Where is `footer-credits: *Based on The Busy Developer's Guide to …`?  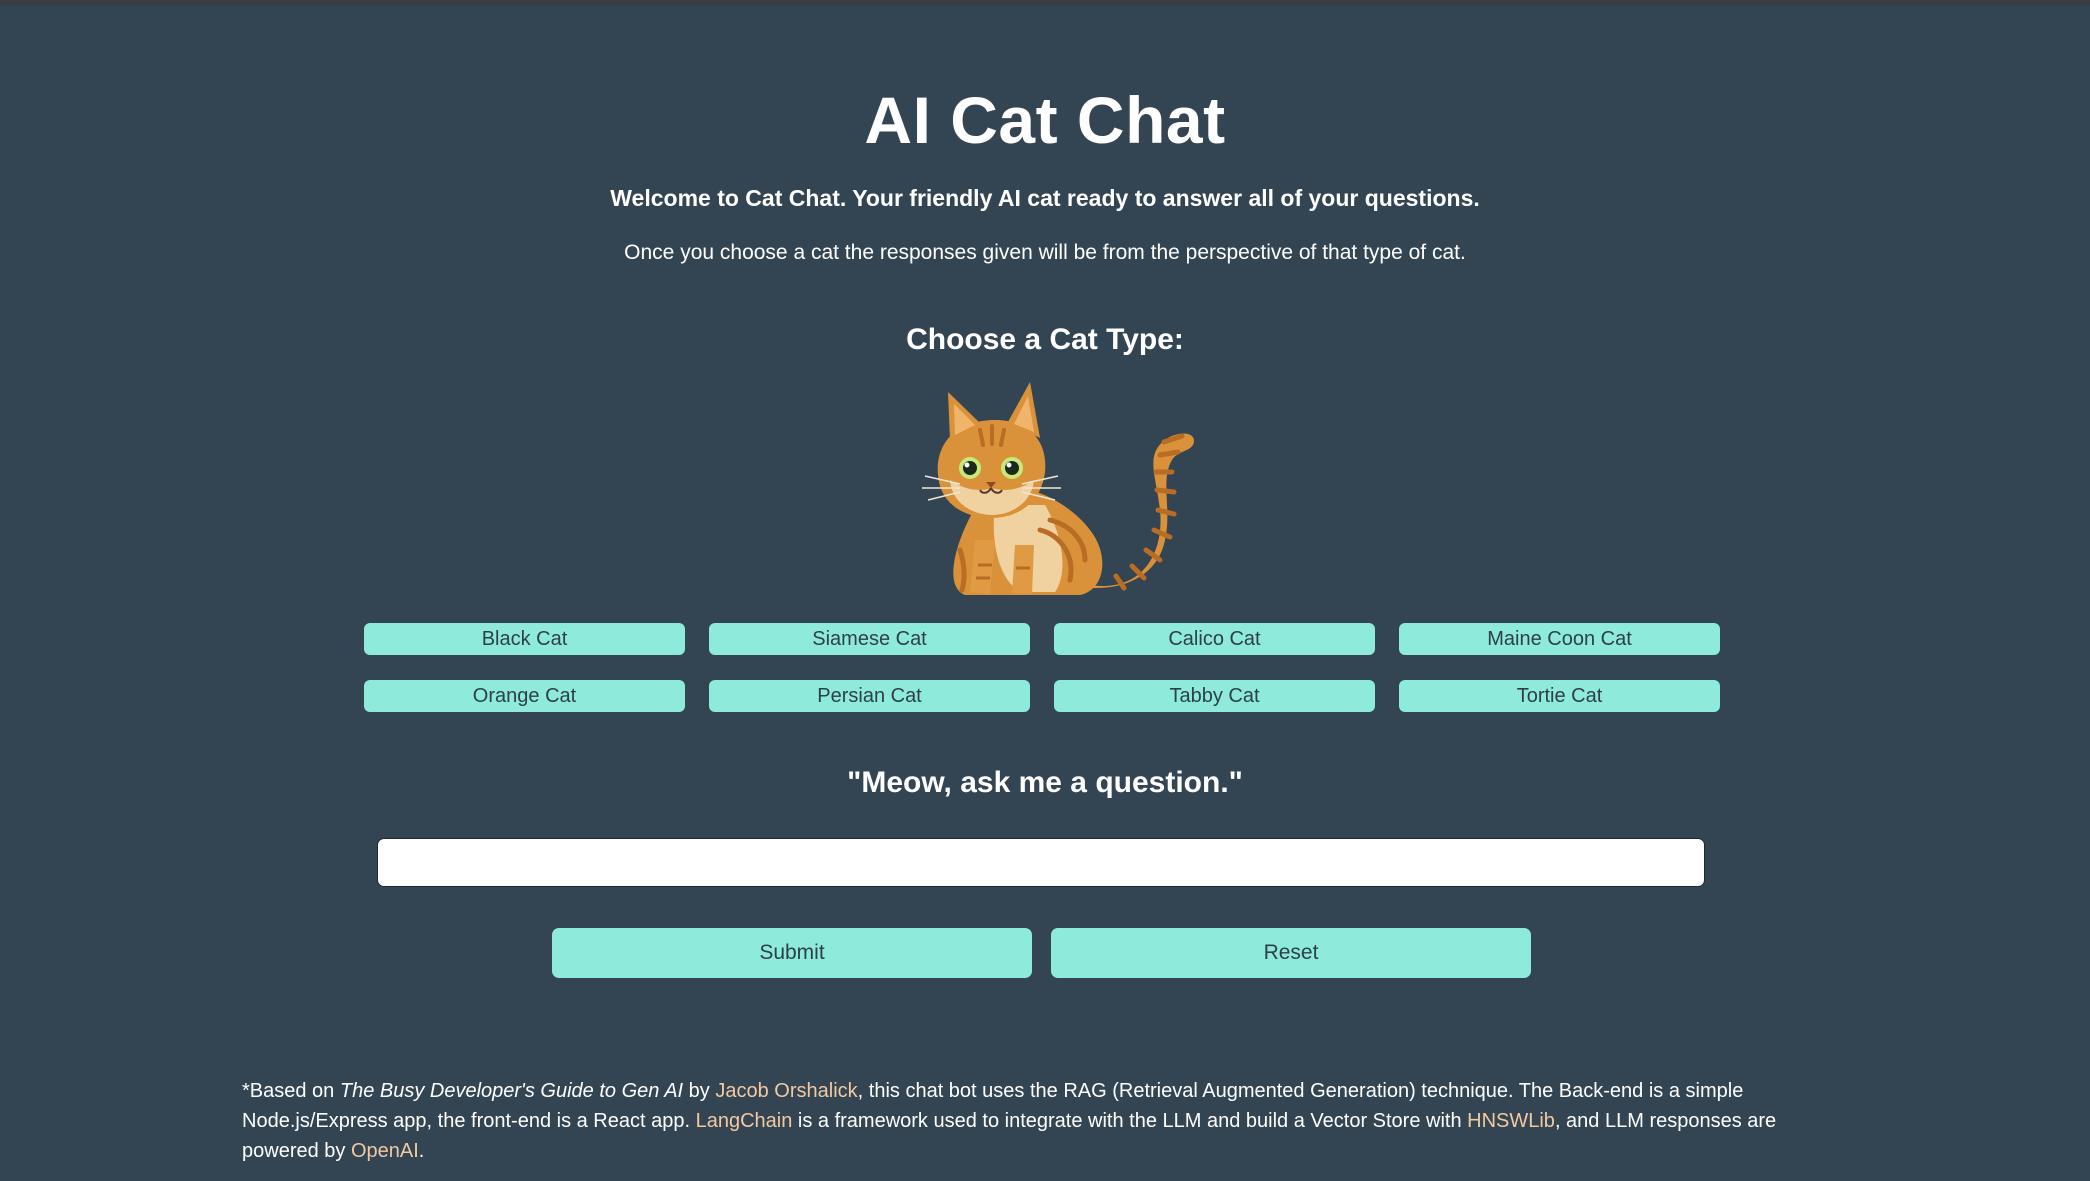
footer-credits: *Based on The Busy Developer's Guide to … is located at coordinates (1047, 1121).